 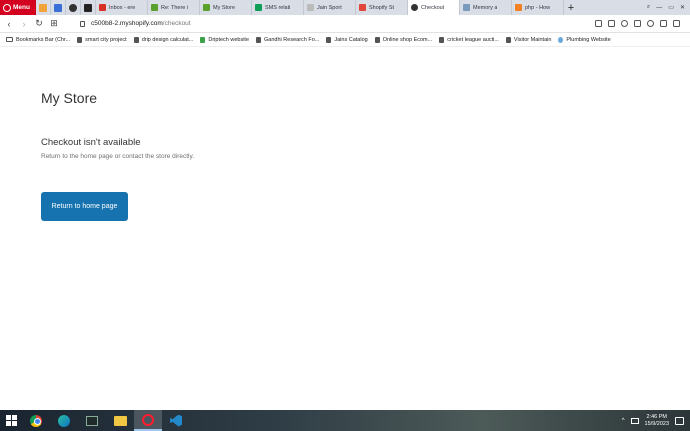 What do you see at coordinates (203, 39) in the screenshot?
I see `leaf-icon` at bounding box center [203, 39].